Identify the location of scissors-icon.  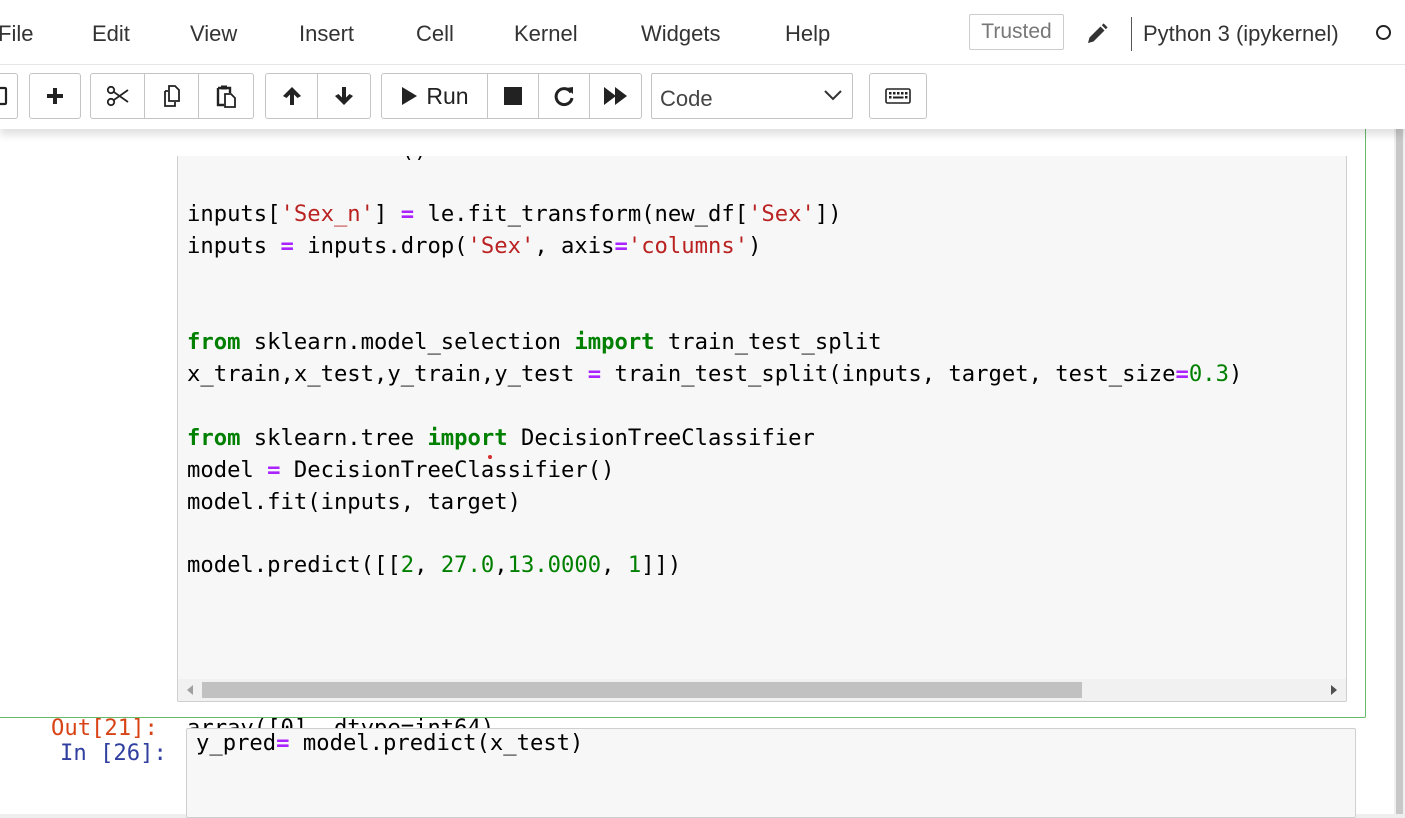
(117, 96).